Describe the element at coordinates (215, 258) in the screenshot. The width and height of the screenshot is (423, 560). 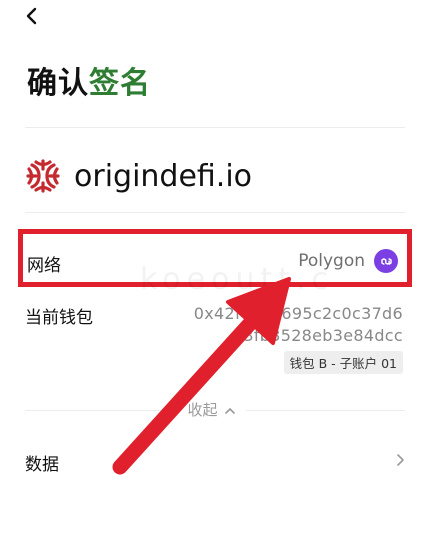
I see `network-row: 网络 Polygon` at that location.